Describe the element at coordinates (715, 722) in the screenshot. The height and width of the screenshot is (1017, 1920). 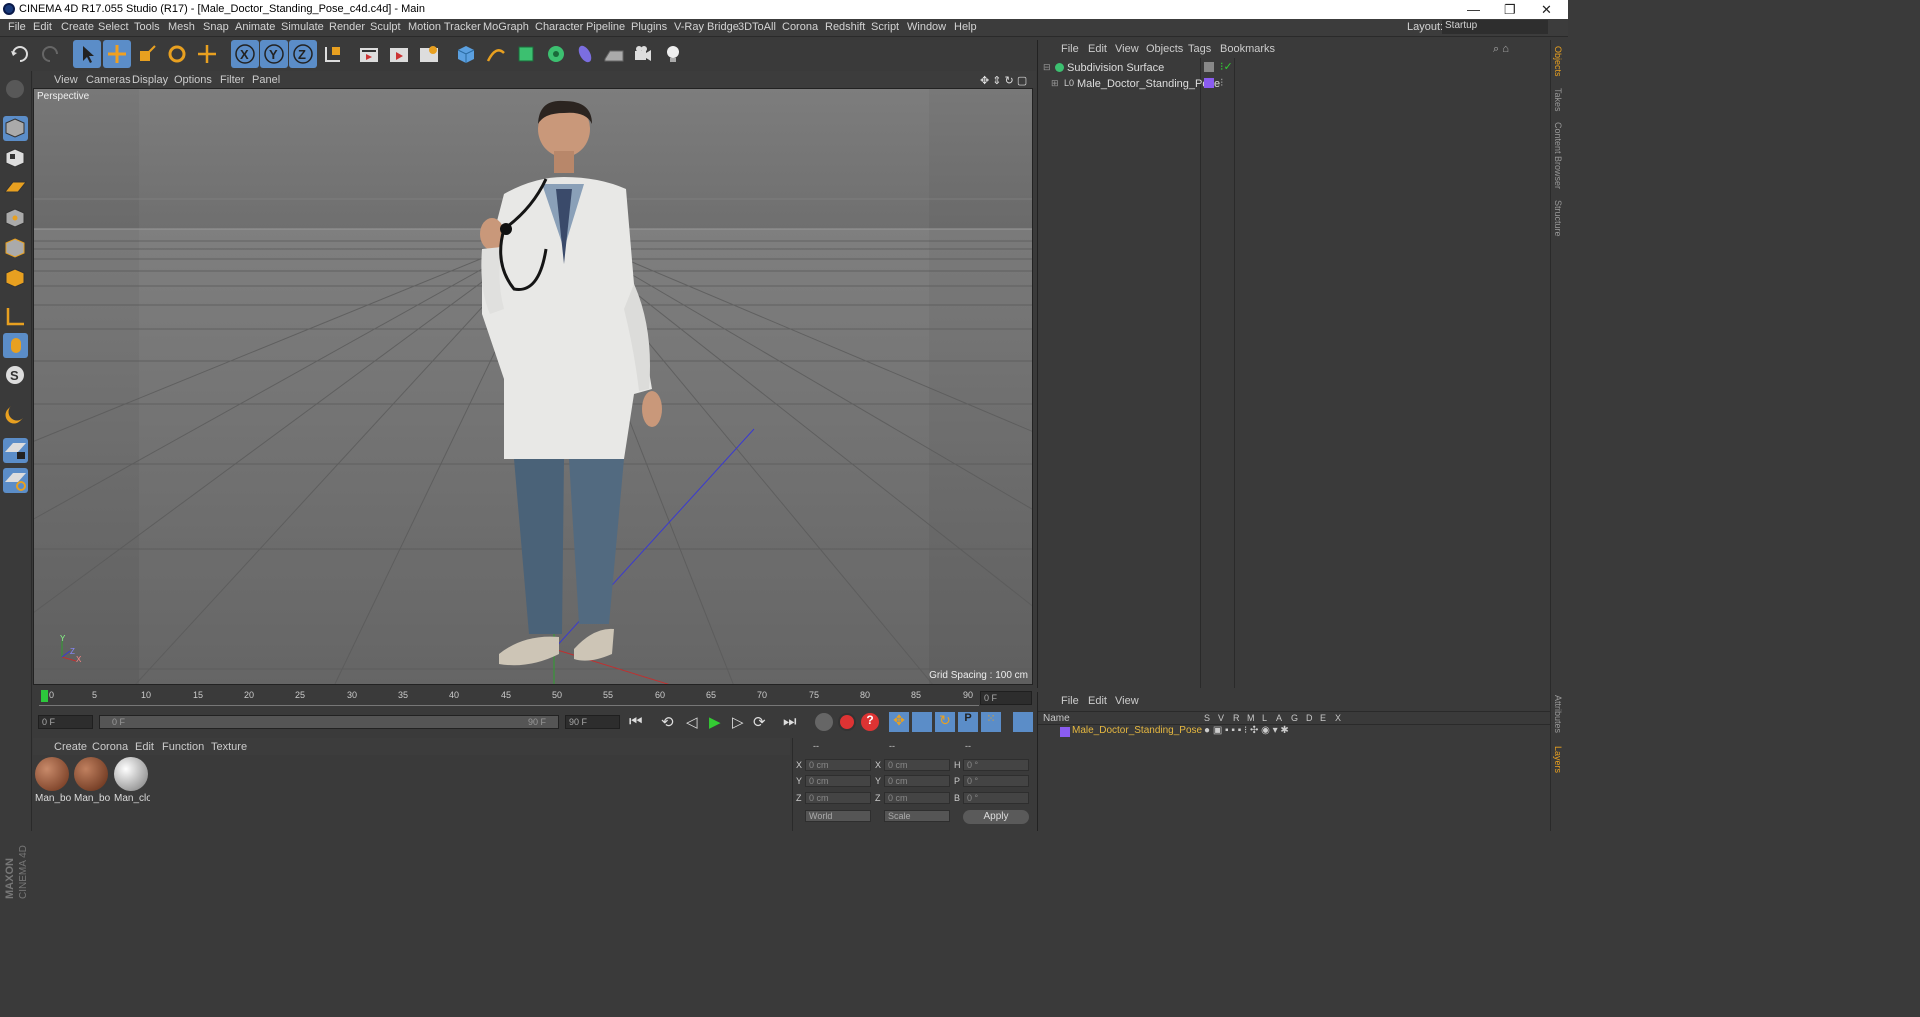
I see `play-button: ▶` at that location.